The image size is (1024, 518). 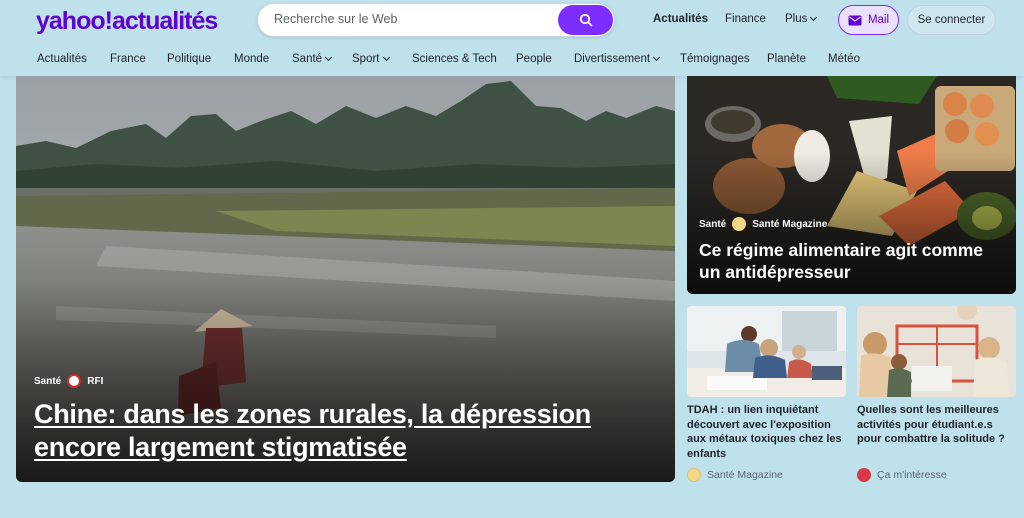 I want to click on nav-item-france: France, so click(x=128, y=59).